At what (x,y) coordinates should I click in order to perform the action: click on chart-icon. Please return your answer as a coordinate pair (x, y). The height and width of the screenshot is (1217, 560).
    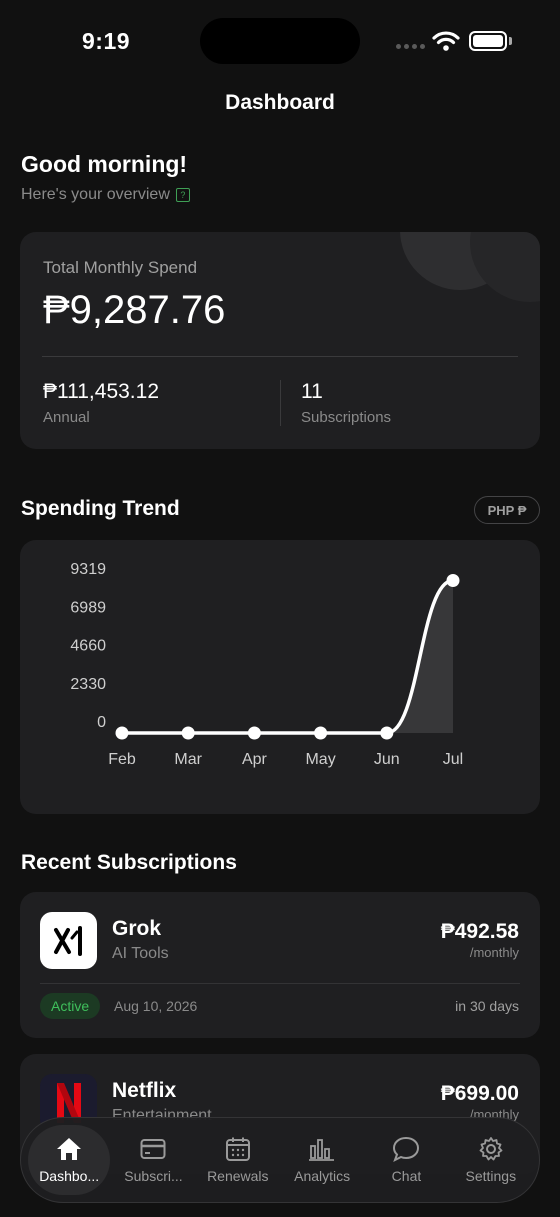
    Looking at the image, I should click on (322, 1149).